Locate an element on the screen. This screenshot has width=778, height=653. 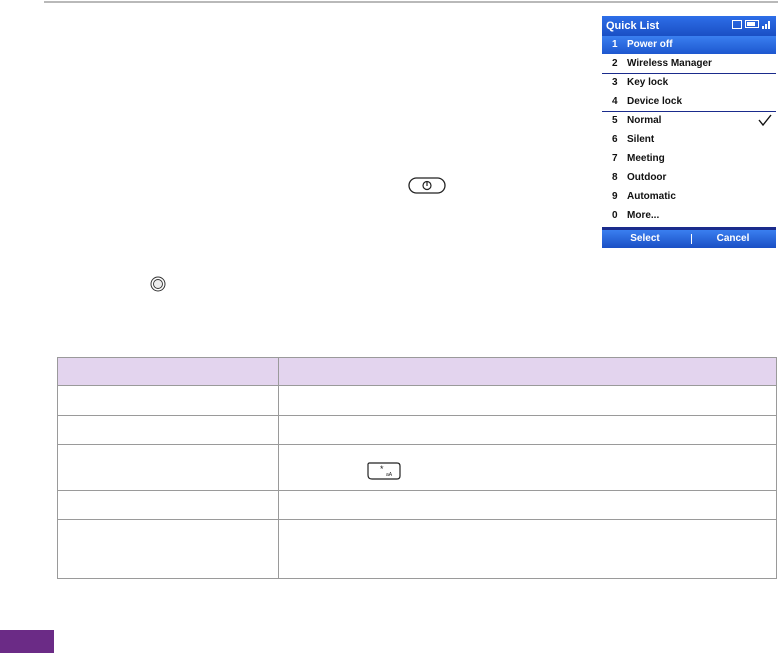
page-tab is located at coordinates (27, 641).